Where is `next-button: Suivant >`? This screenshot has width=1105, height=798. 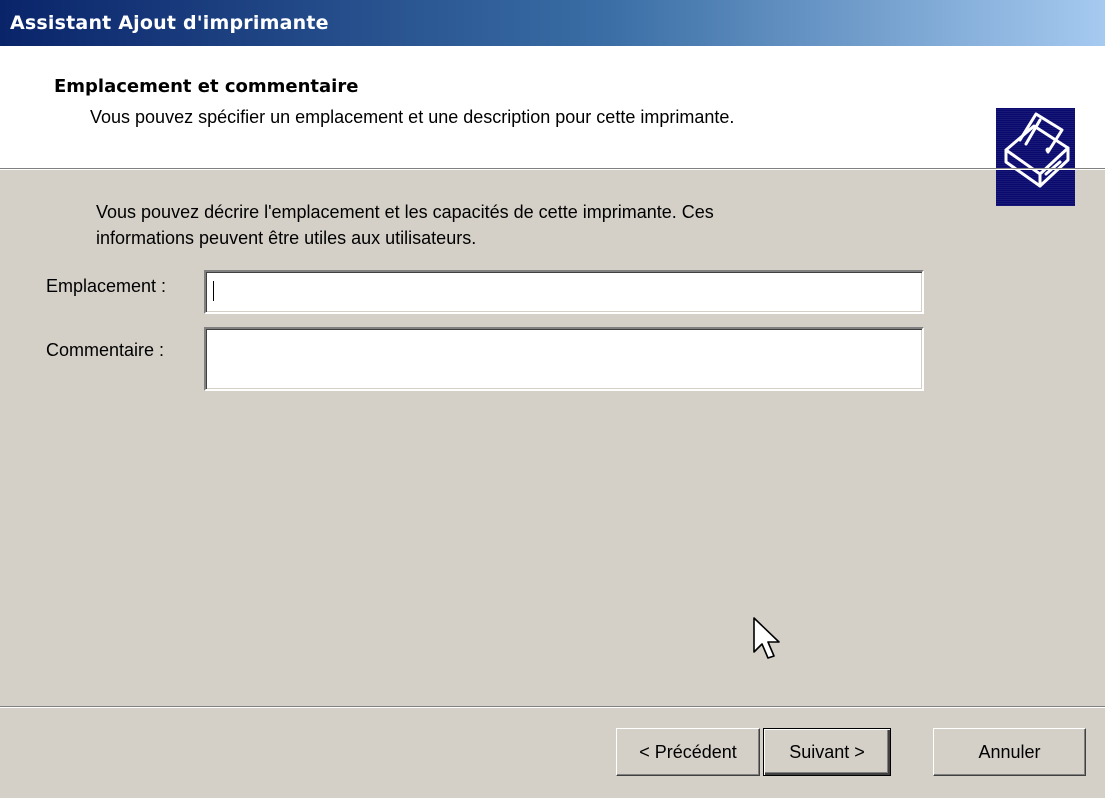 next-button: Suivant > is located at coordinates (827, 752).